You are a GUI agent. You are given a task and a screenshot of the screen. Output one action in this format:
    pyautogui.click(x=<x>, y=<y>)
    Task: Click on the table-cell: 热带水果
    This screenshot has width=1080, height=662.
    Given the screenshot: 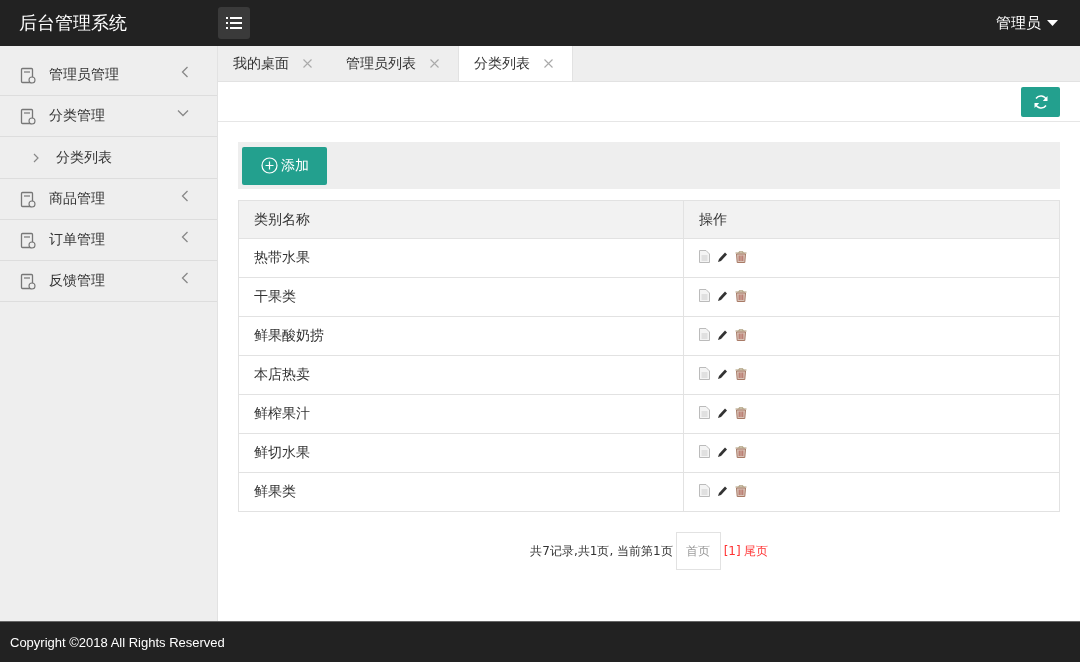 What is the action you would take?
    pyautogui.click(x=461, y=258)
    